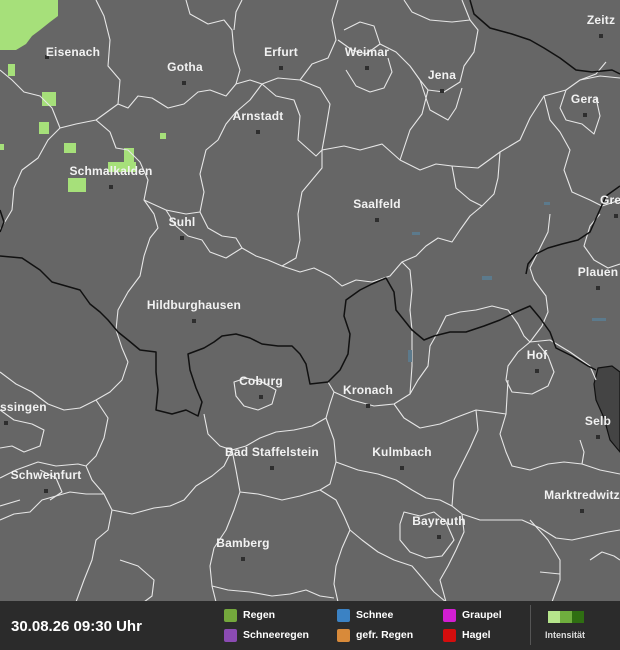 The height and width of the screenshot is (650, 620). Describe the element at coordinates (442, 75) in the screenshot. I see `city-label: Jena` at that location.